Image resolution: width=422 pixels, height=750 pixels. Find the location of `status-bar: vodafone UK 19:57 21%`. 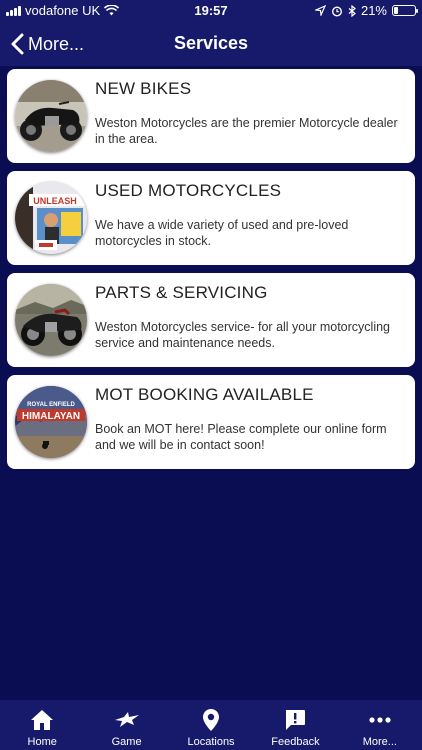

status-bar: vodafone UK 19:57 21% is located at coordinates (211, 11).